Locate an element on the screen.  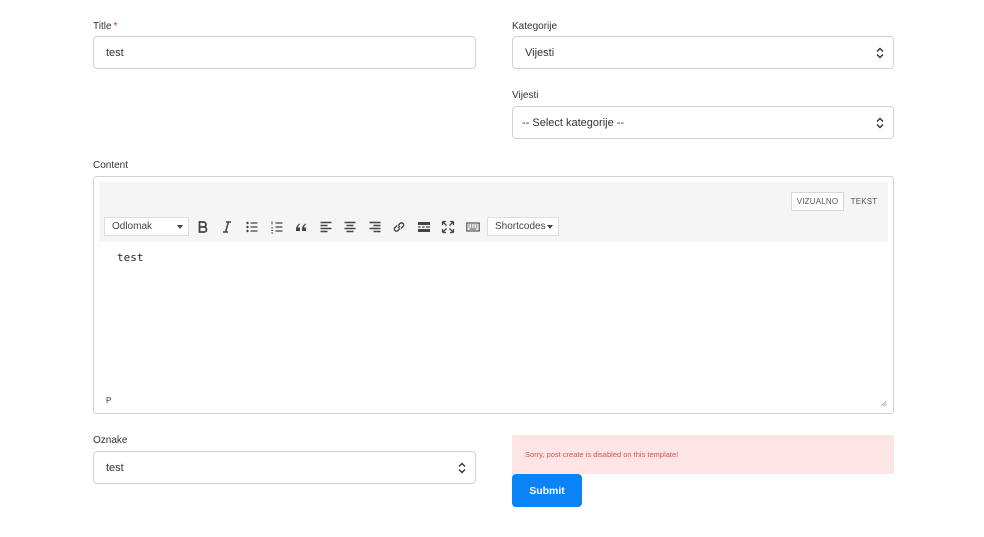
bold-icon is located at coordinates (203, 227).